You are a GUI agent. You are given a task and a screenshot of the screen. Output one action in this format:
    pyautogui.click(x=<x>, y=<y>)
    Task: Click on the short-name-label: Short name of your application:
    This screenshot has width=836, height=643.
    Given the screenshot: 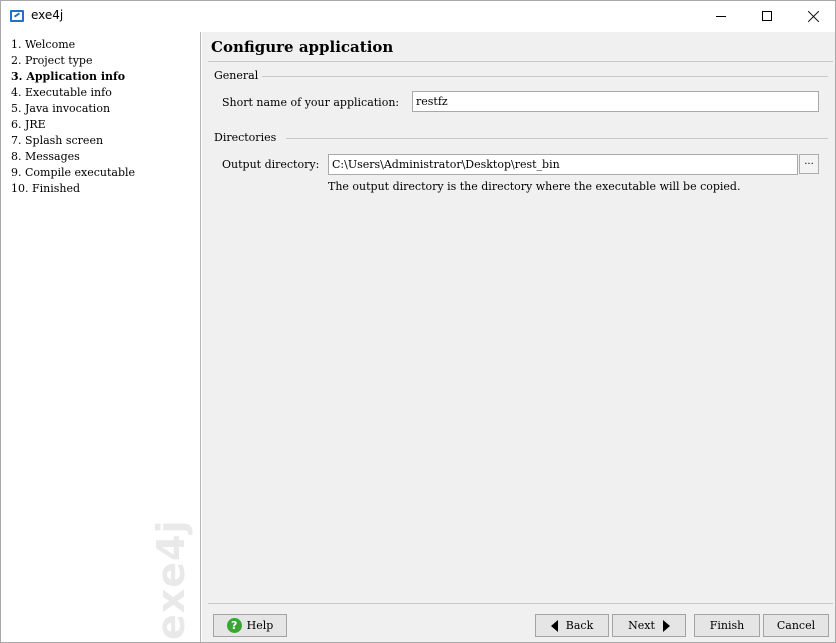 What is the action you would take?
    pyautogui.click(x=311, y=102)
    